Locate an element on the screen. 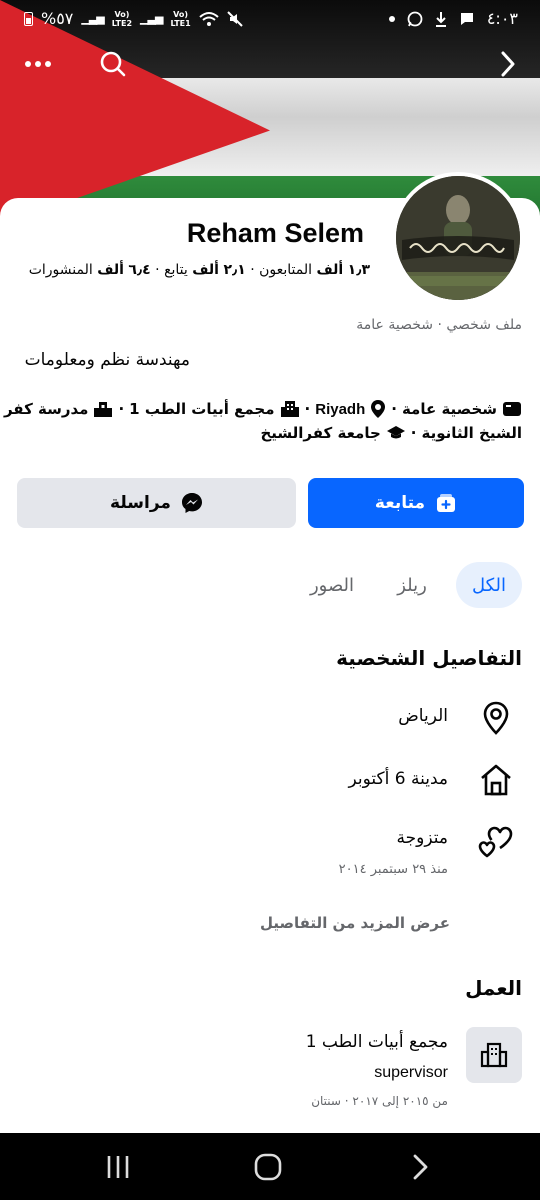 This screenshot has height=1200, width=540. avatar is located at coordinates (458, 238).